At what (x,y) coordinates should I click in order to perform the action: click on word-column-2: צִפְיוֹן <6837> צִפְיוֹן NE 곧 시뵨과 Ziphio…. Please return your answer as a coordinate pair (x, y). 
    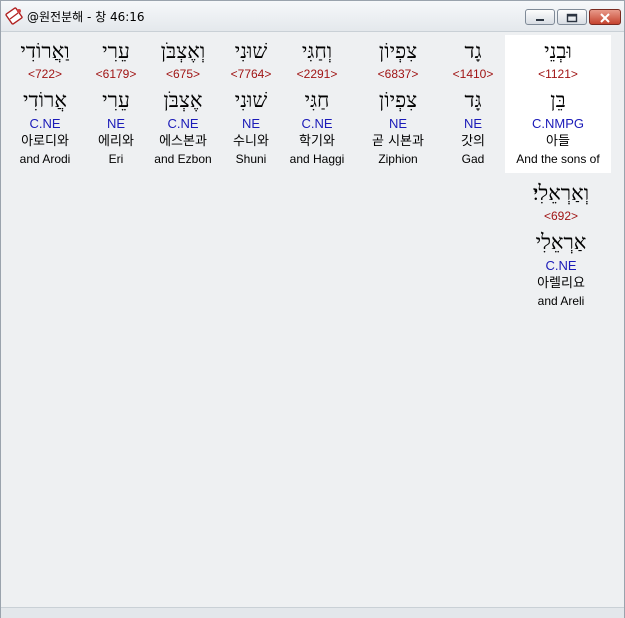
    Looking at the image, I should click on (398, 104).